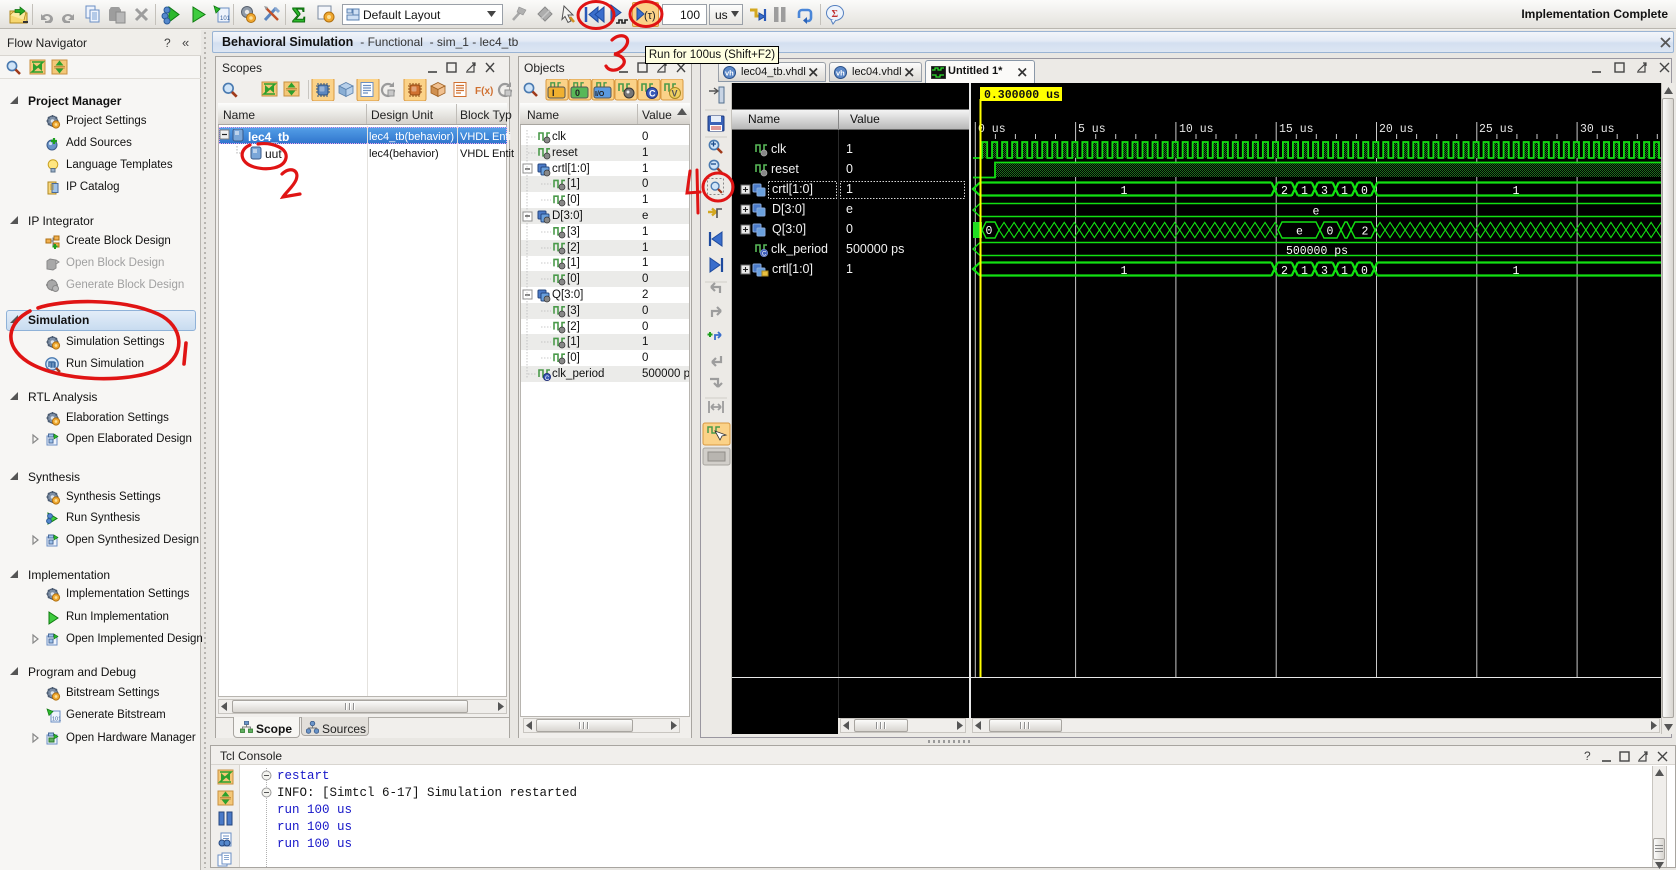 The height and width of the screenshot is (870, 1676). What do you see at coordinates (1597, 129) in the screenshot?
I see `svg-text: 30 us` at bounding box center [1597, 129].